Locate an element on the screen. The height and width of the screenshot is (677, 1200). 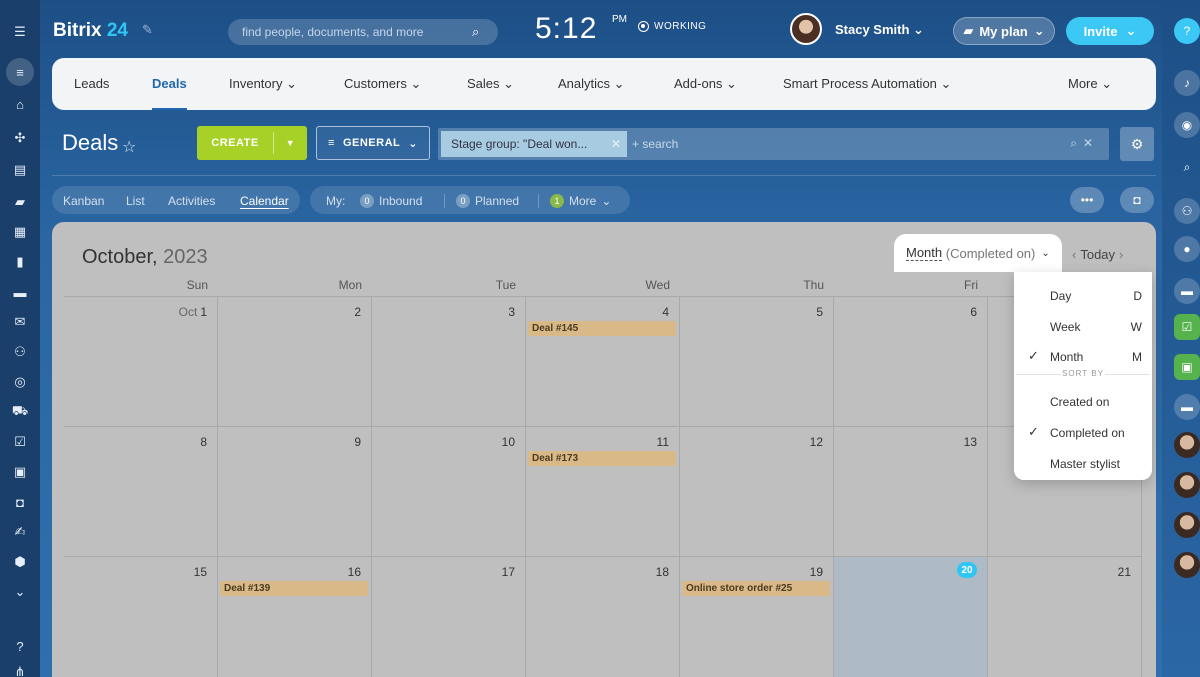
settings-button: ⚙ is located at coordinates (1137, 144).